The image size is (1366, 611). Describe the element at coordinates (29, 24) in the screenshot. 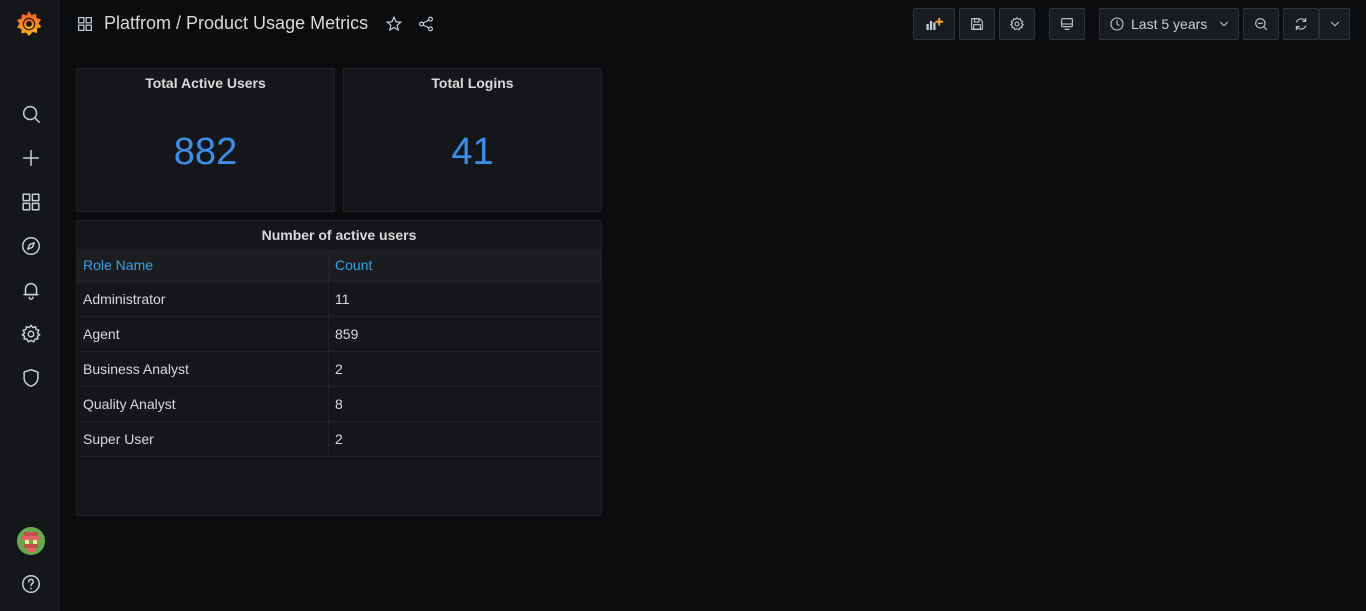

I see `grafana-logo-icon` at that location.